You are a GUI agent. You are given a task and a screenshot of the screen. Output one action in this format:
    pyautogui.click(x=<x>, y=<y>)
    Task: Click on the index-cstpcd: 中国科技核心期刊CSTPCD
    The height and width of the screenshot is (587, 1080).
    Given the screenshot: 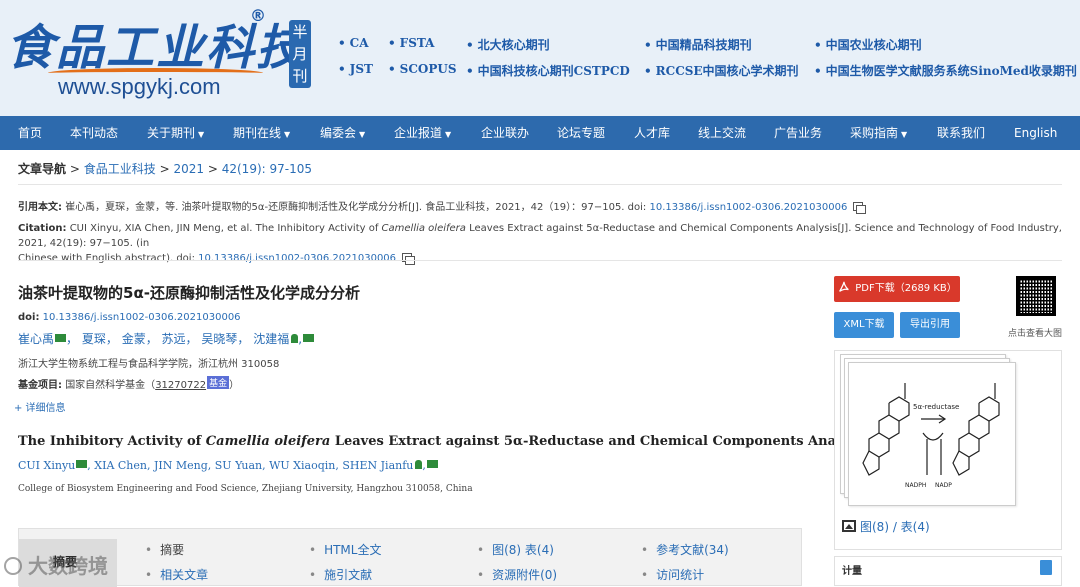 What is the action you would take?
    pyautogui.click(x=548, y=70)
    